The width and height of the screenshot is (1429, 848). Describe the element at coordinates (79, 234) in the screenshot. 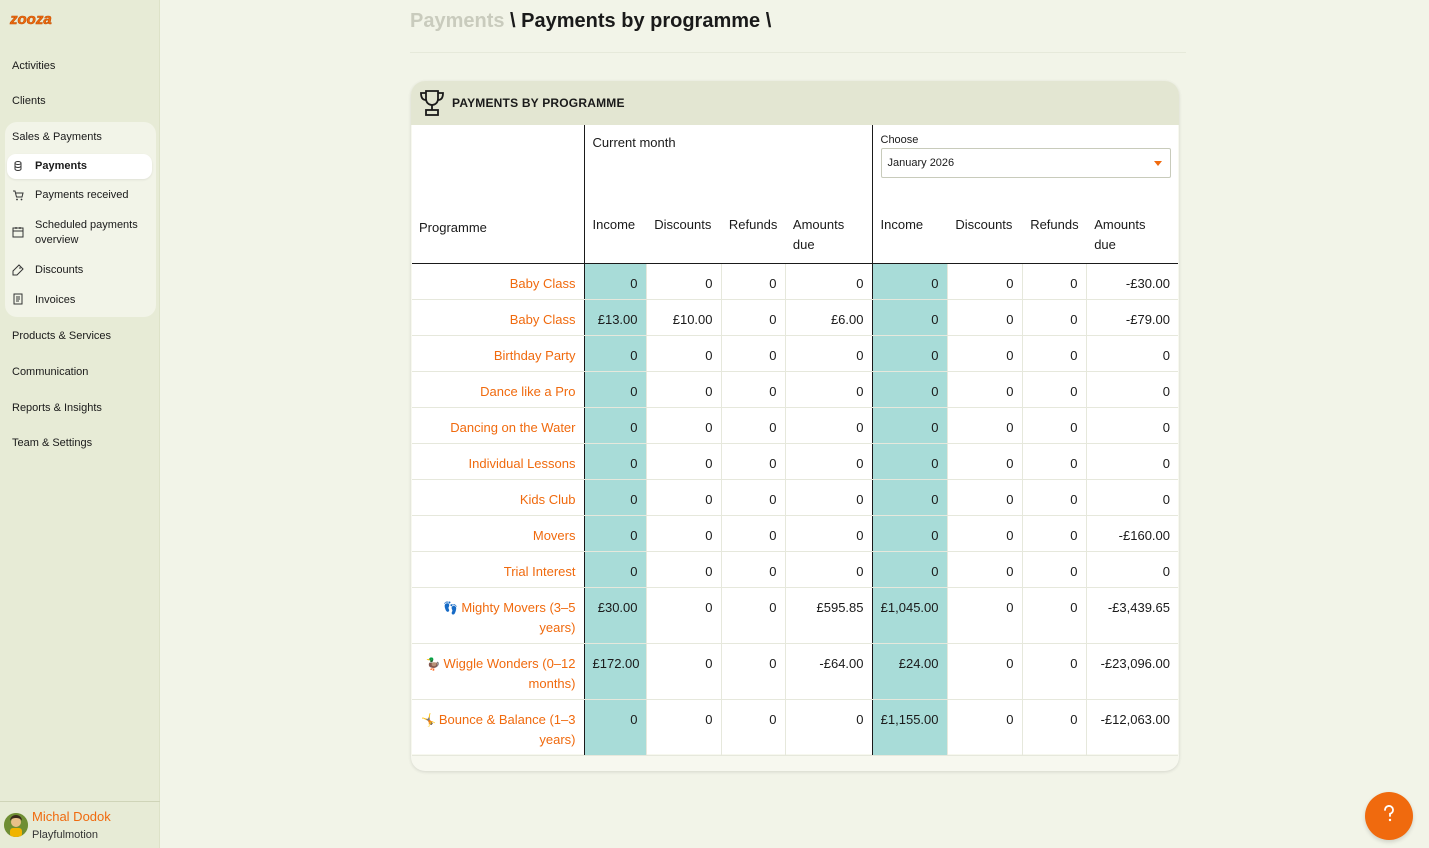

I see `nav-scheduled-payments: Scheduled payments overview` at that location.